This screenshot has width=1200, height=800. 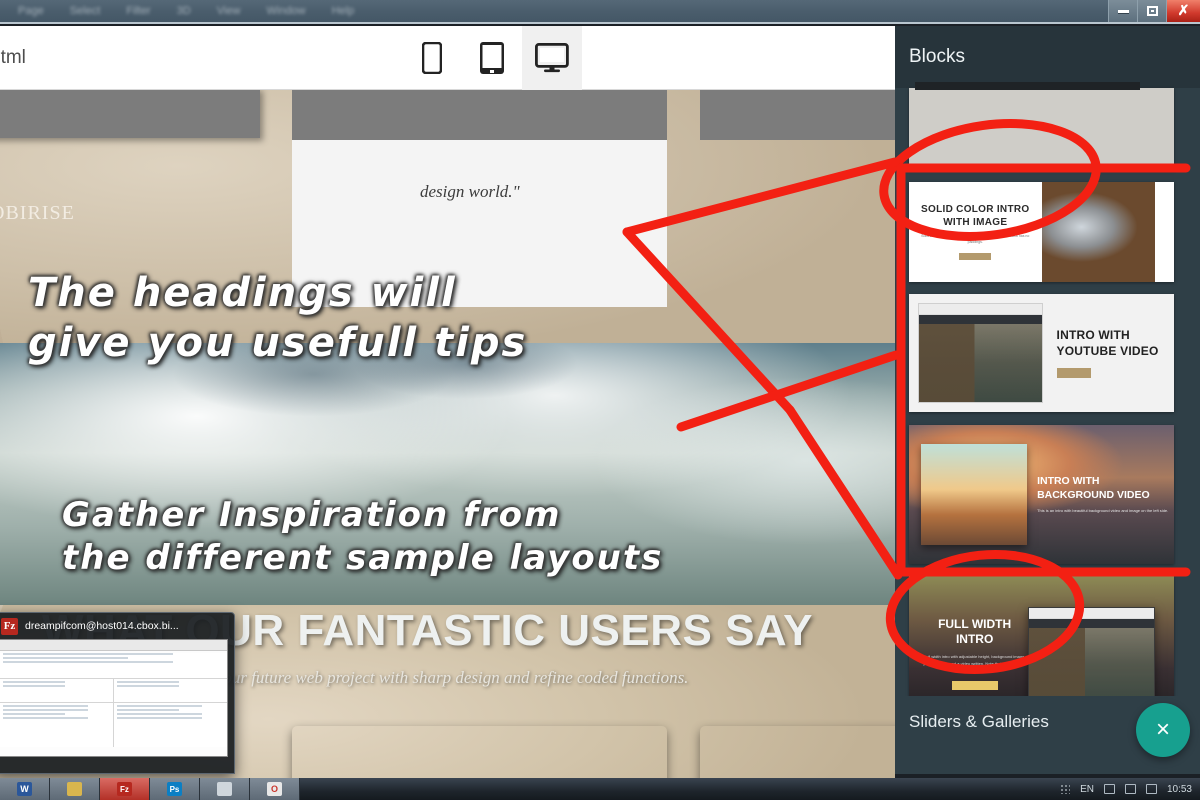 I want to click on blocks-panel-header: Blocks, so click(x=1047, y=57).